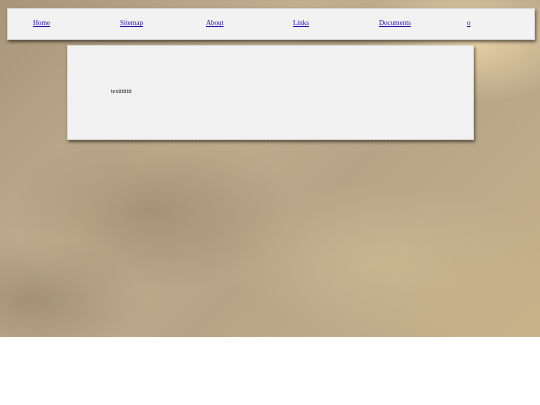  I want to click on nav-link-documents: Documents, so click(395, 23).